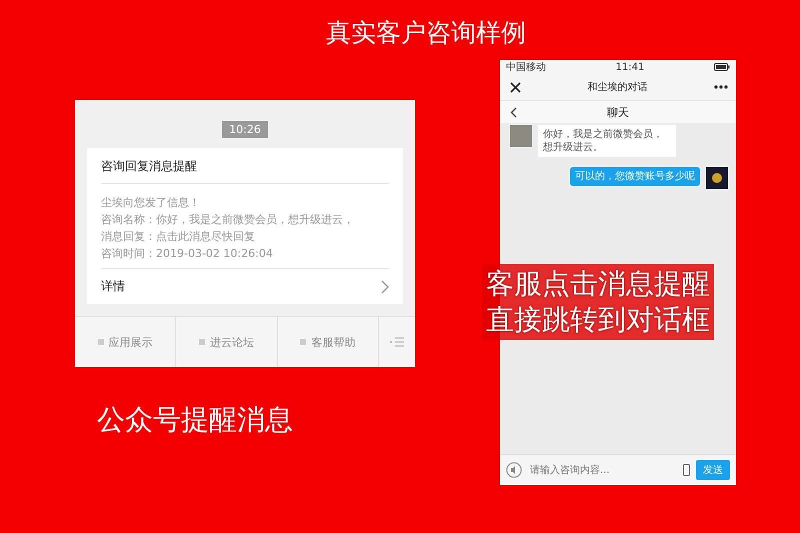 This screenshot has width=800, height=533. What do you see at coordinates (178, 237) in the screenshot?
I see `card-text-line: 消息回复：点击此消息尽快回复` at bounding box center [178, 237].